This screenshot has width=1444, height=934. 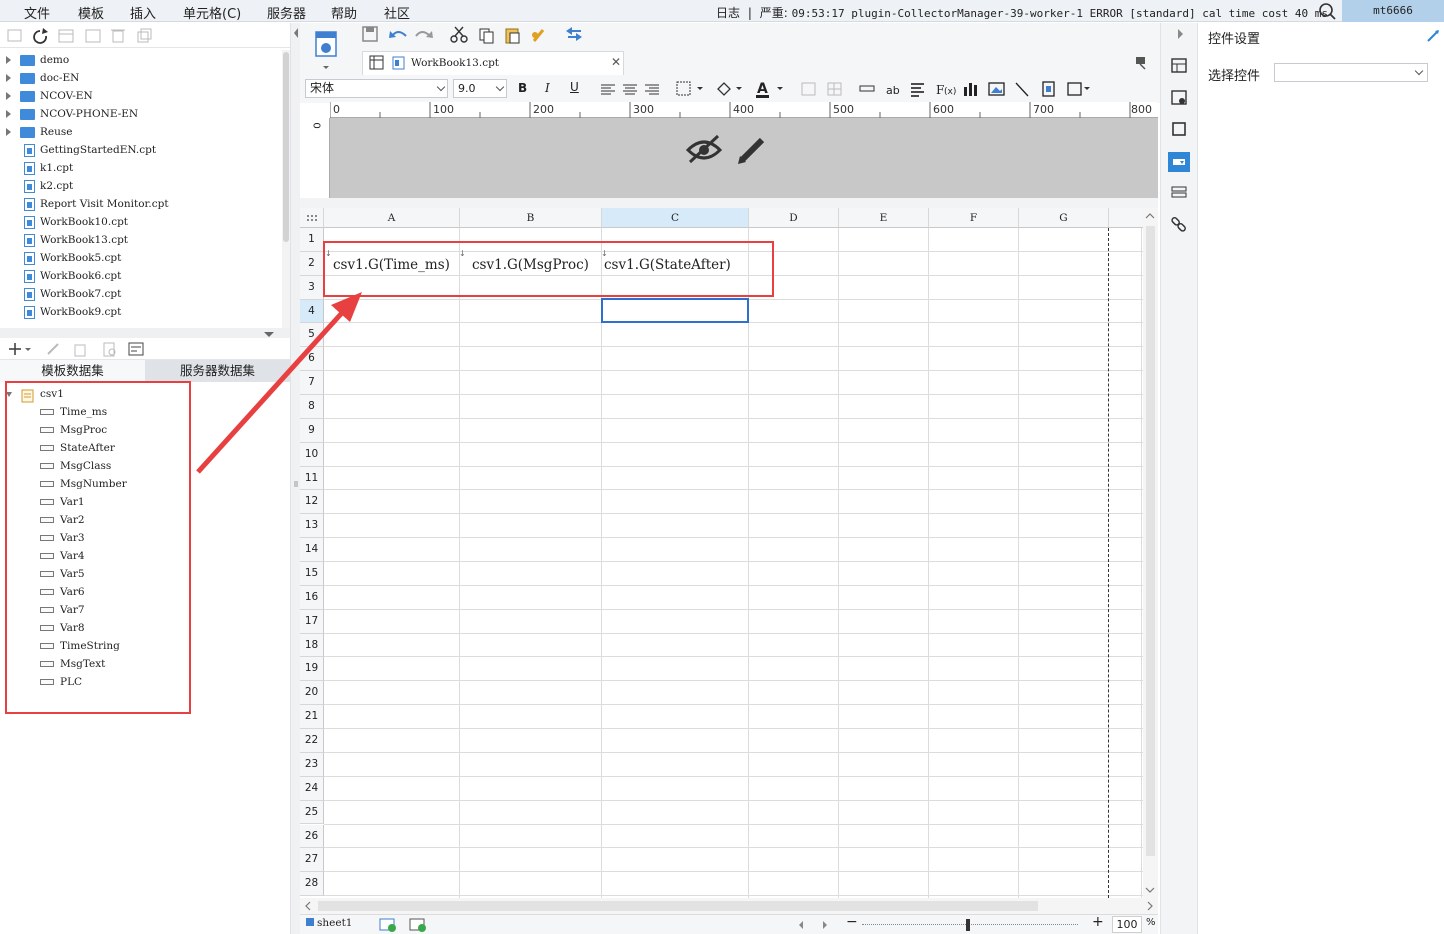 What do you see at coordinates (459, 34) in the screenshot?
I see `cut-icon` at bounding box center [459, 34].